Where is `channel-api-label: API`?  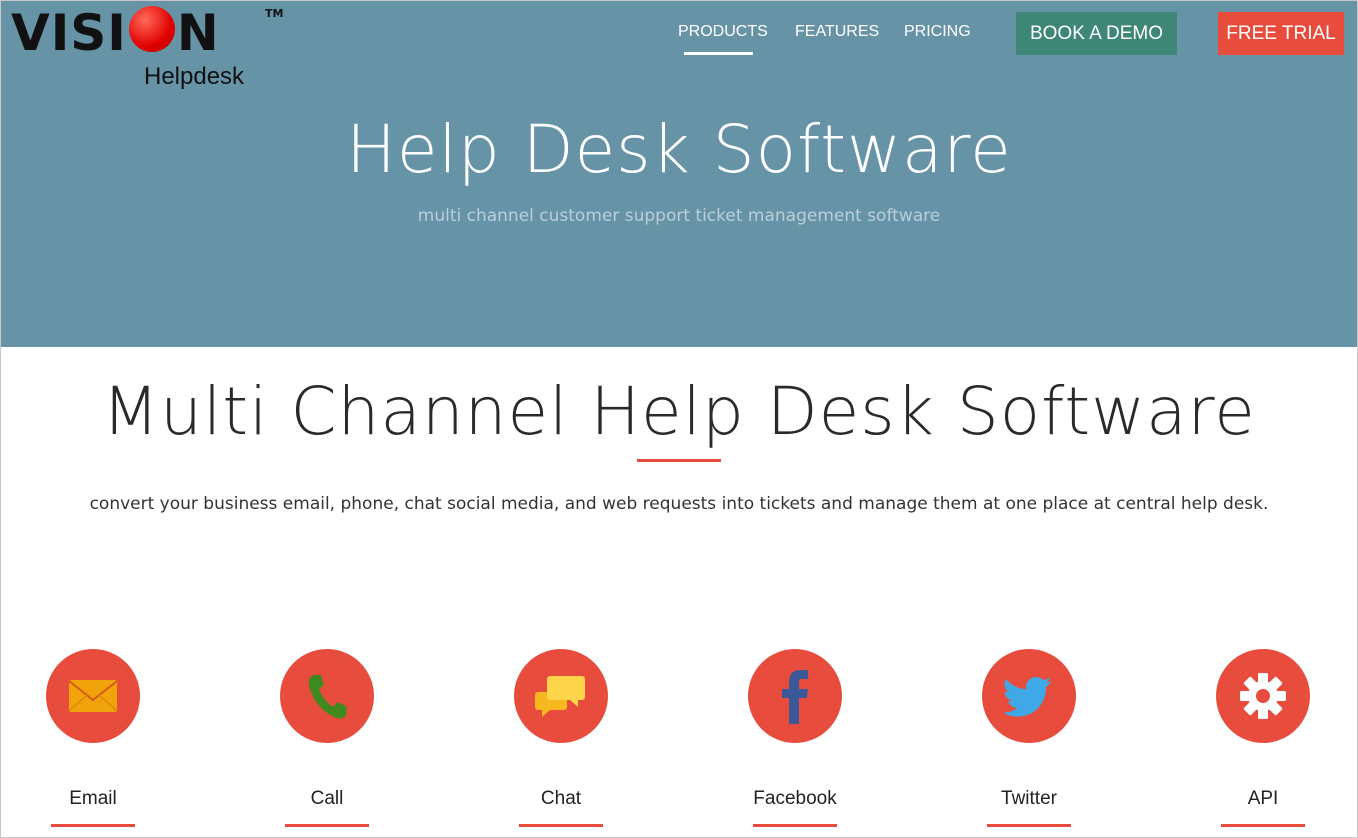 channel-api-label: API is located at coordinates (1263, 798).